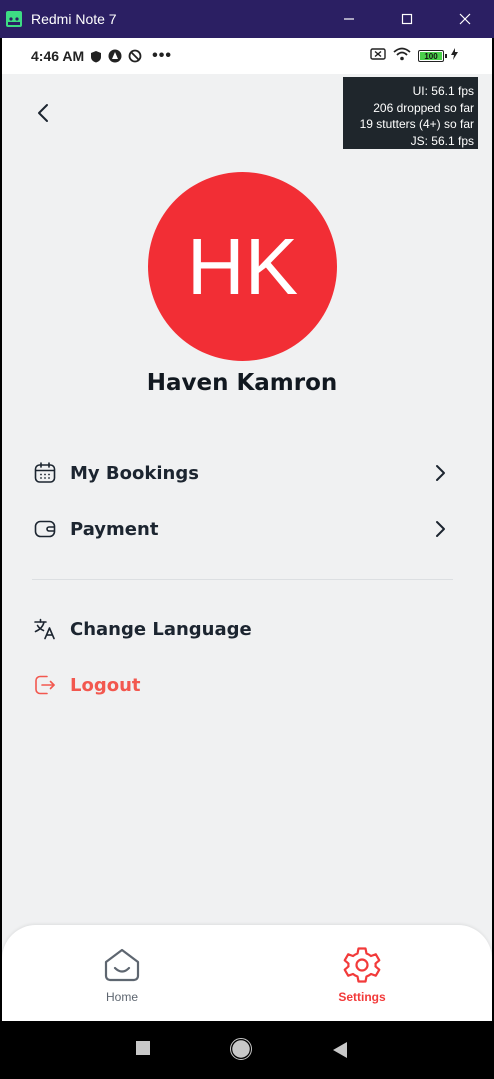 Image resolution: width=494 pixels, height=1079 pixels. I want to click on close-button, so click(465, 19).